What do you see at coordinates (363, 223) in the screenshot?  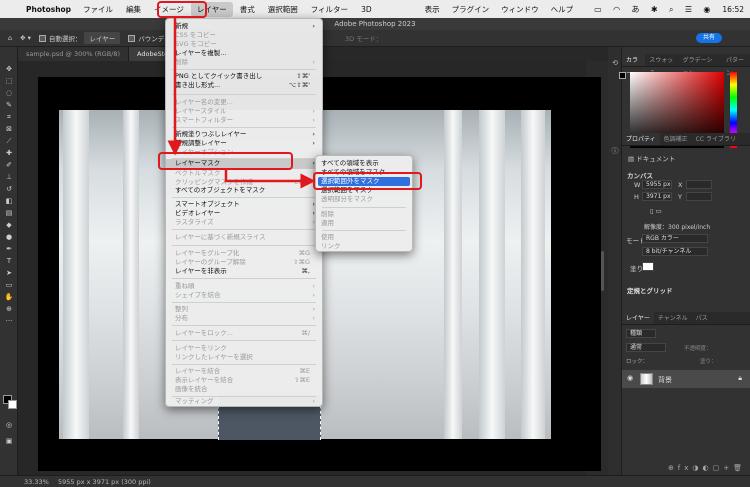 I see `submenu-item-apply: 適用` at bounding box center [363, 223].